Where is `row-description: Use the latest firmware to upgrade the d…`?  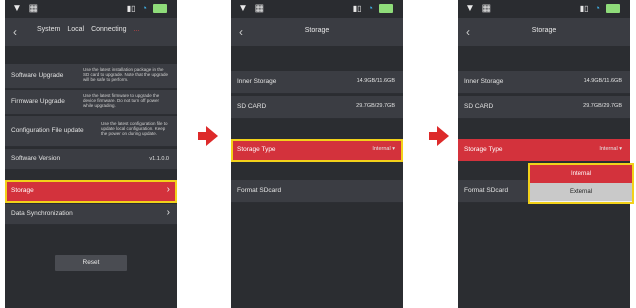 row-description: Use the latest firmware to upgrade the d… is located at coordinates (121, 100).